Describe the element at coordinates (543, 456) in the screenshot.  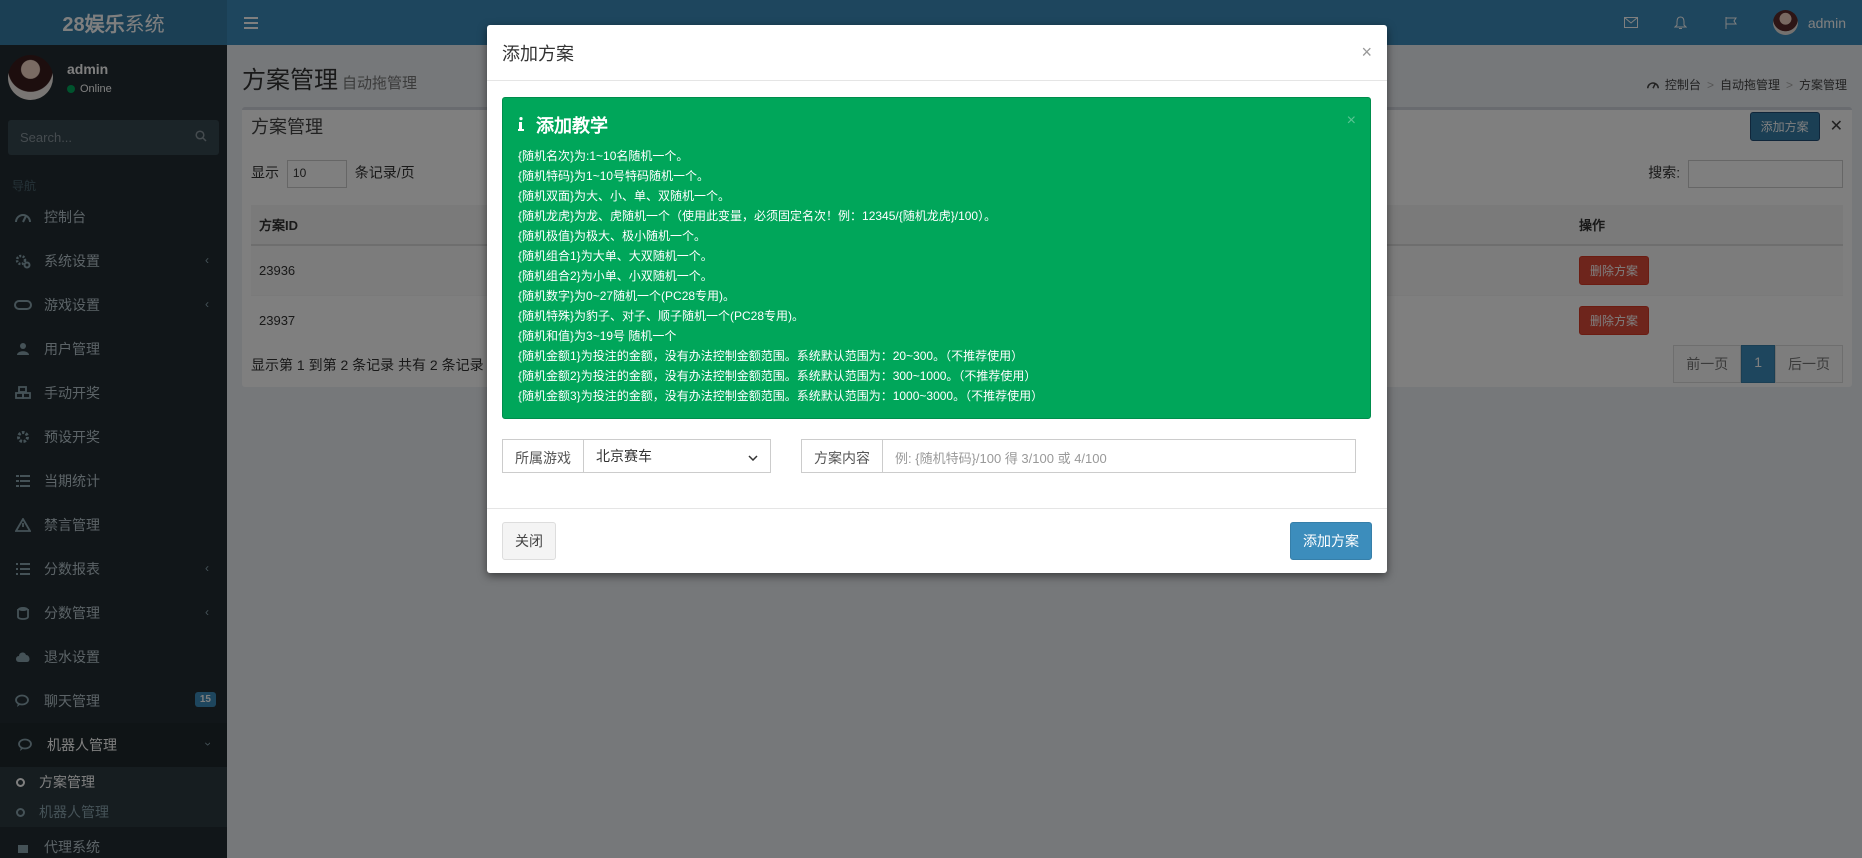
I see `game-label: 所属游戏` at that location.